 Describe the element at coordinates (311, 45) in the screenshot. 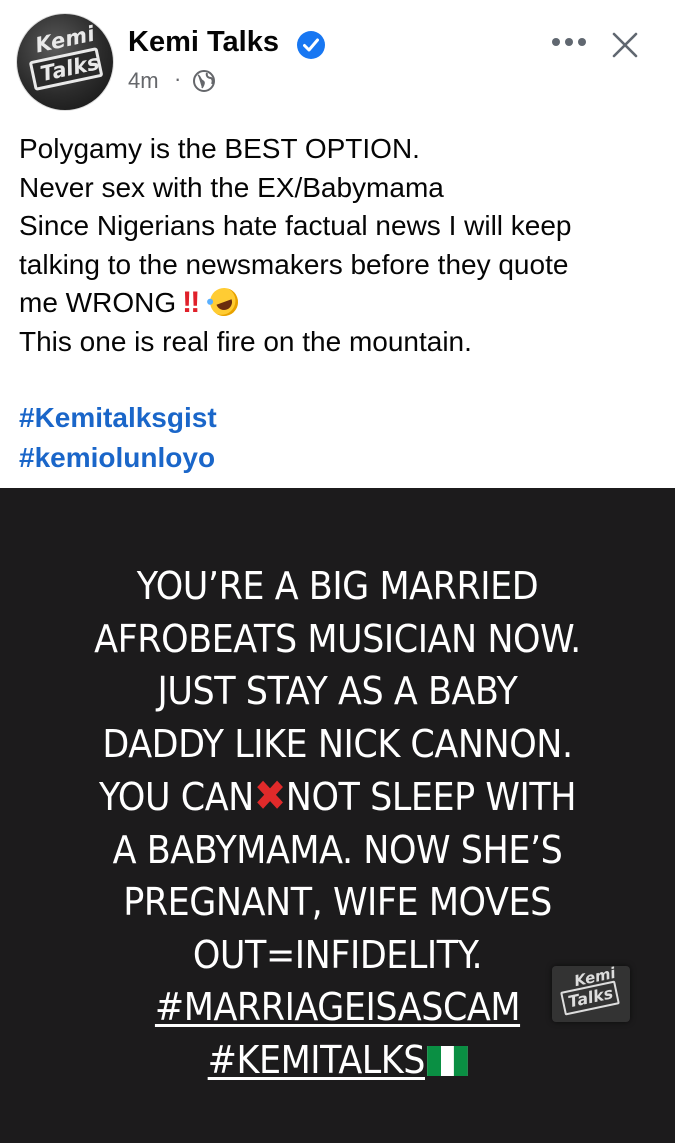

I see `verified-badge-icon` at that location.